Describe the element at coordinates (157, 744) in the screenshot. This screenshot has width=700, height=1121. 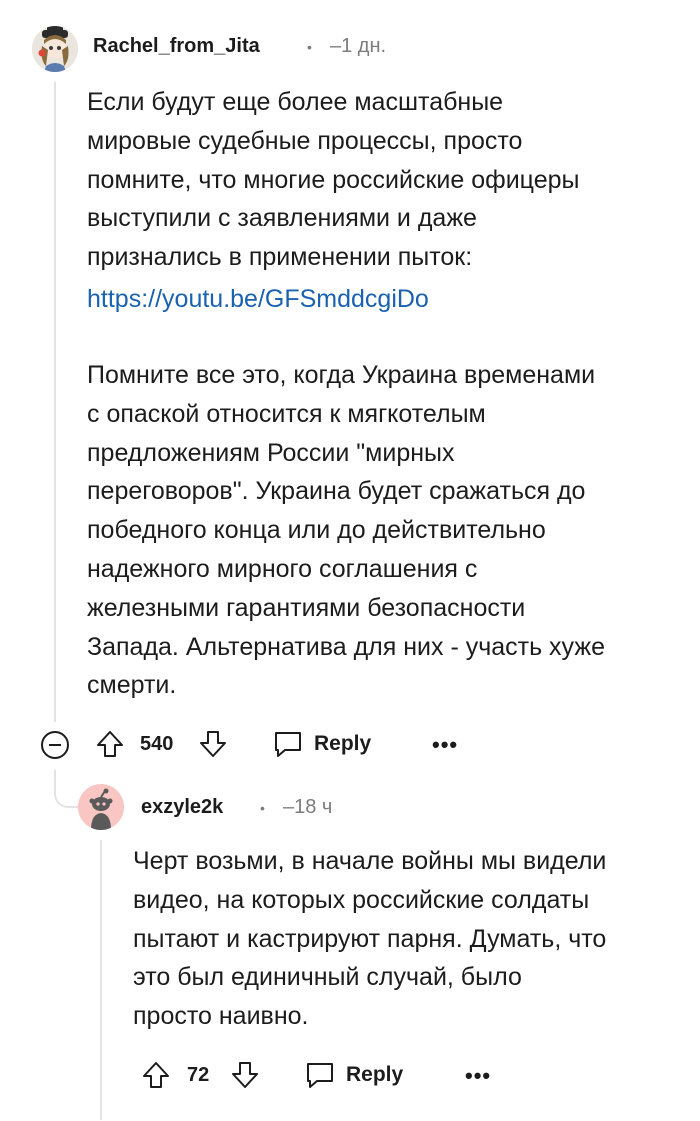
I see `vote-count: 540` at that location.